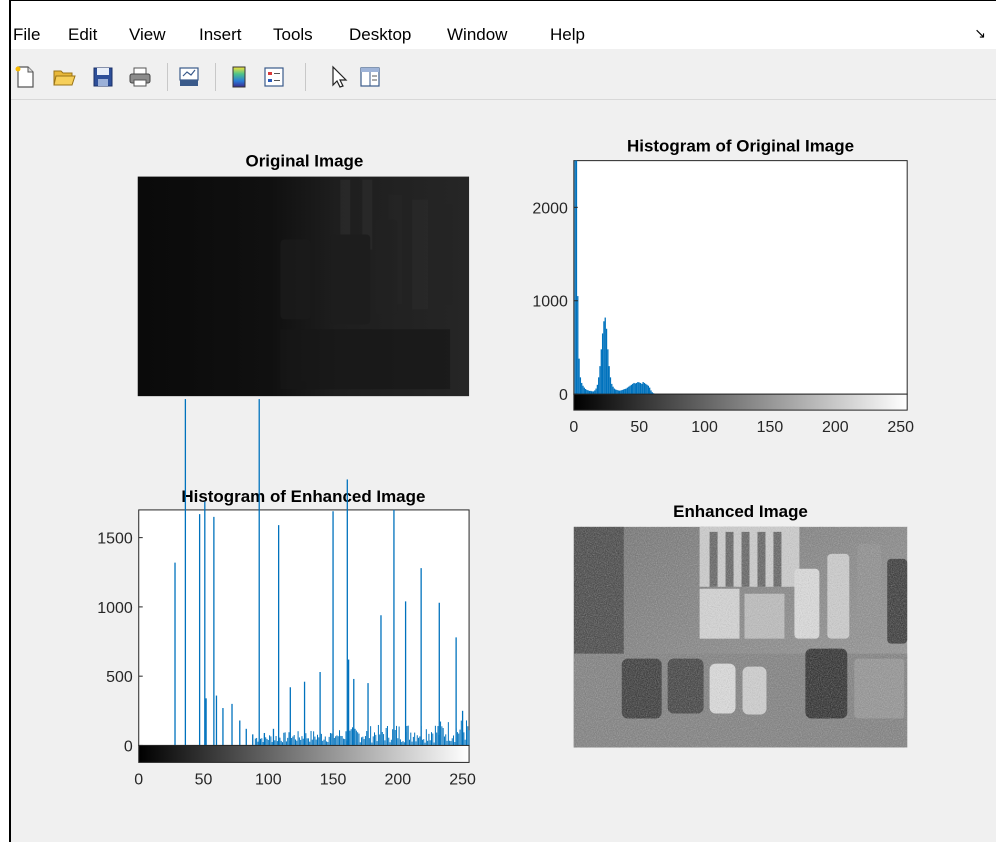 The height and width of the screenshot is (843, 996). Describe the element at coordinates (128, 746) in the screenshot. I see `histogram-enhanced-y-tick-label: 0` at that location.